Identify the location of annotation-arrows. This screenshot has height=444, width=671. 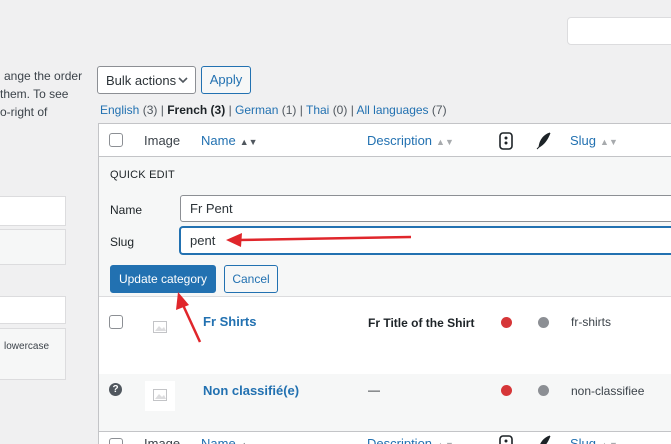
(294, 288).